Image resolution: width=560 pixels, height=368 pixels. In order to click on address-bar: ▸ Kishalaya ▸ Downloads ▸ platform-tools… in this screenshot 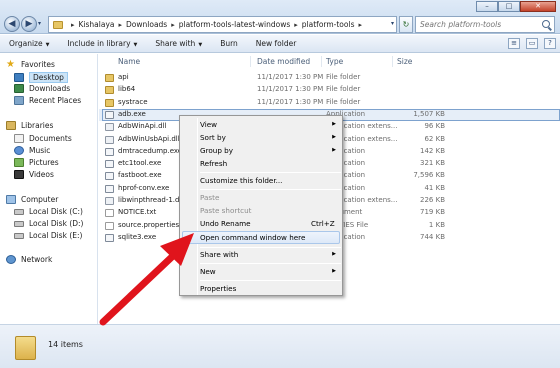, I will do `click(222, 24)`.